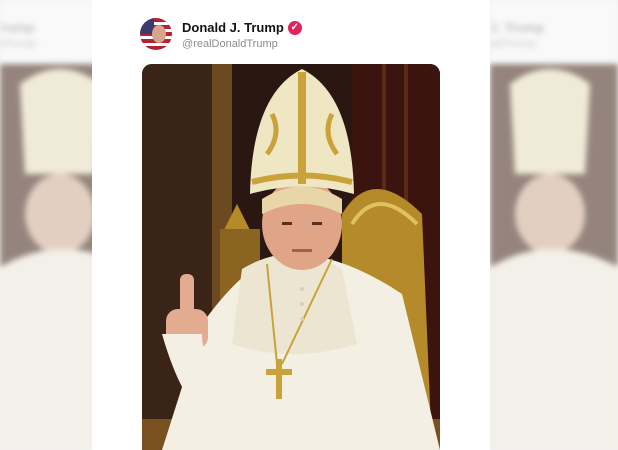 The height and width of the screenshot is (450, 618). Describe the element at coordinates (294, 27) in the screenshot. I see `verified-badge-icon: ✓` at that location.